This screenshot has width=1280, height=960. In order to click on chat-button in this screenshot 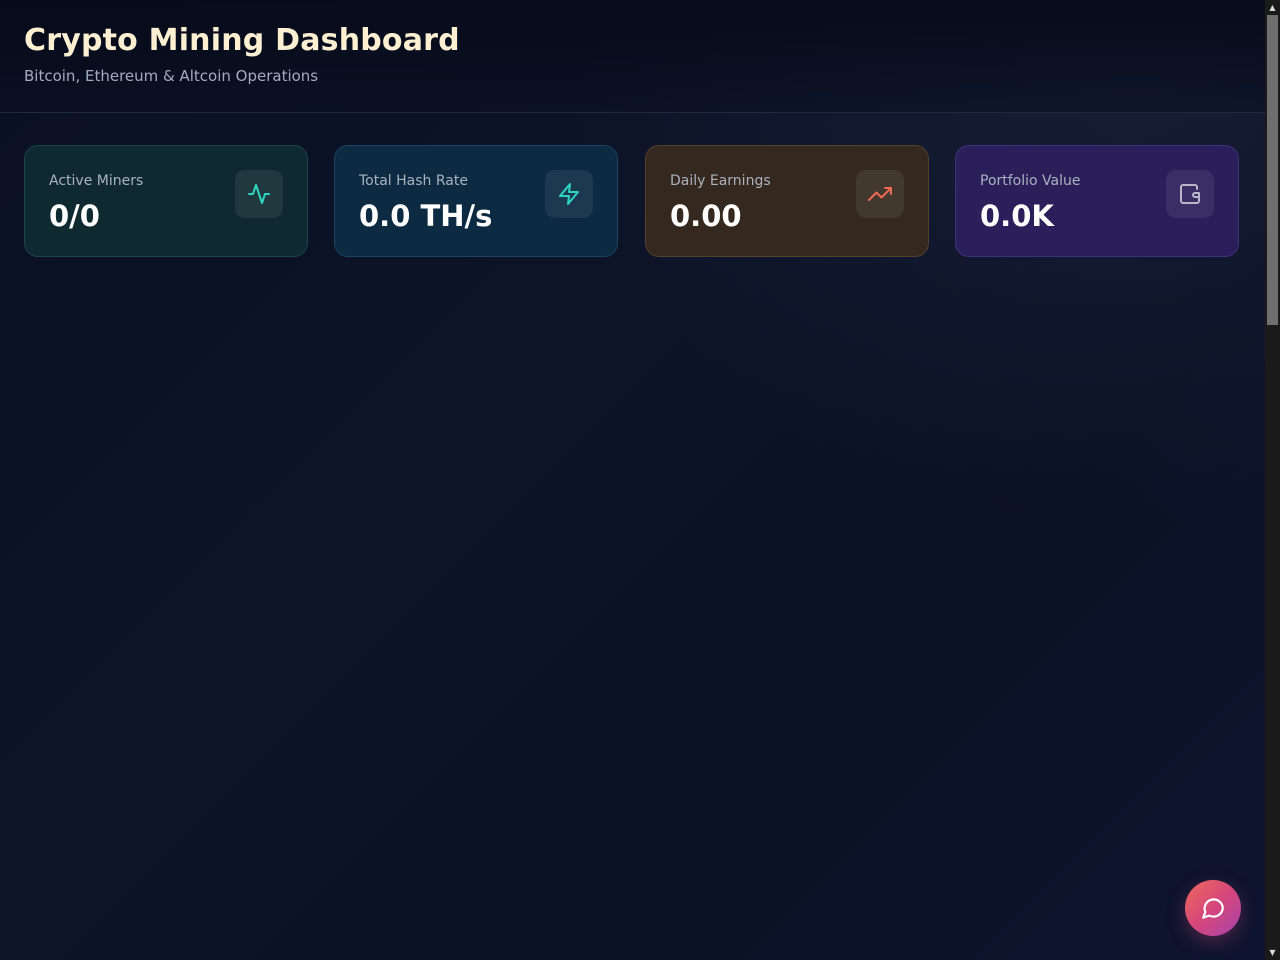, I will do `click(1213, 908)`.